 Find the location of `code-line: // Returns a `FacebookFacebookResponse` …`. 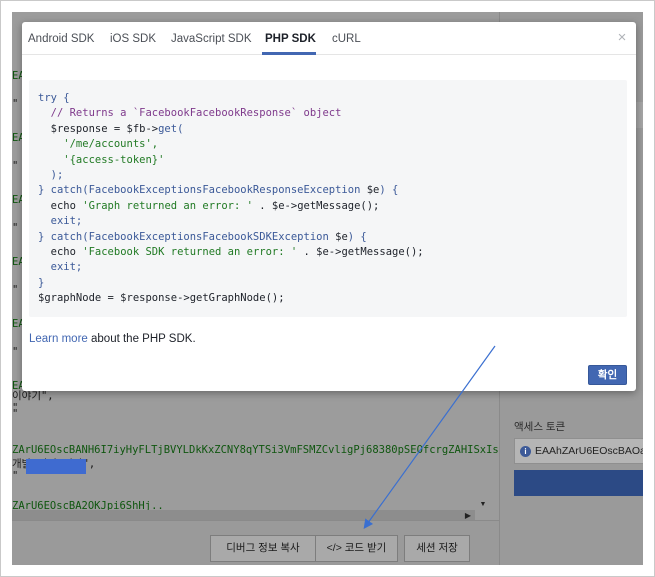

code-line: // Returns a `FacebookFacebookResponse` … is located at coordinates (190, 113).